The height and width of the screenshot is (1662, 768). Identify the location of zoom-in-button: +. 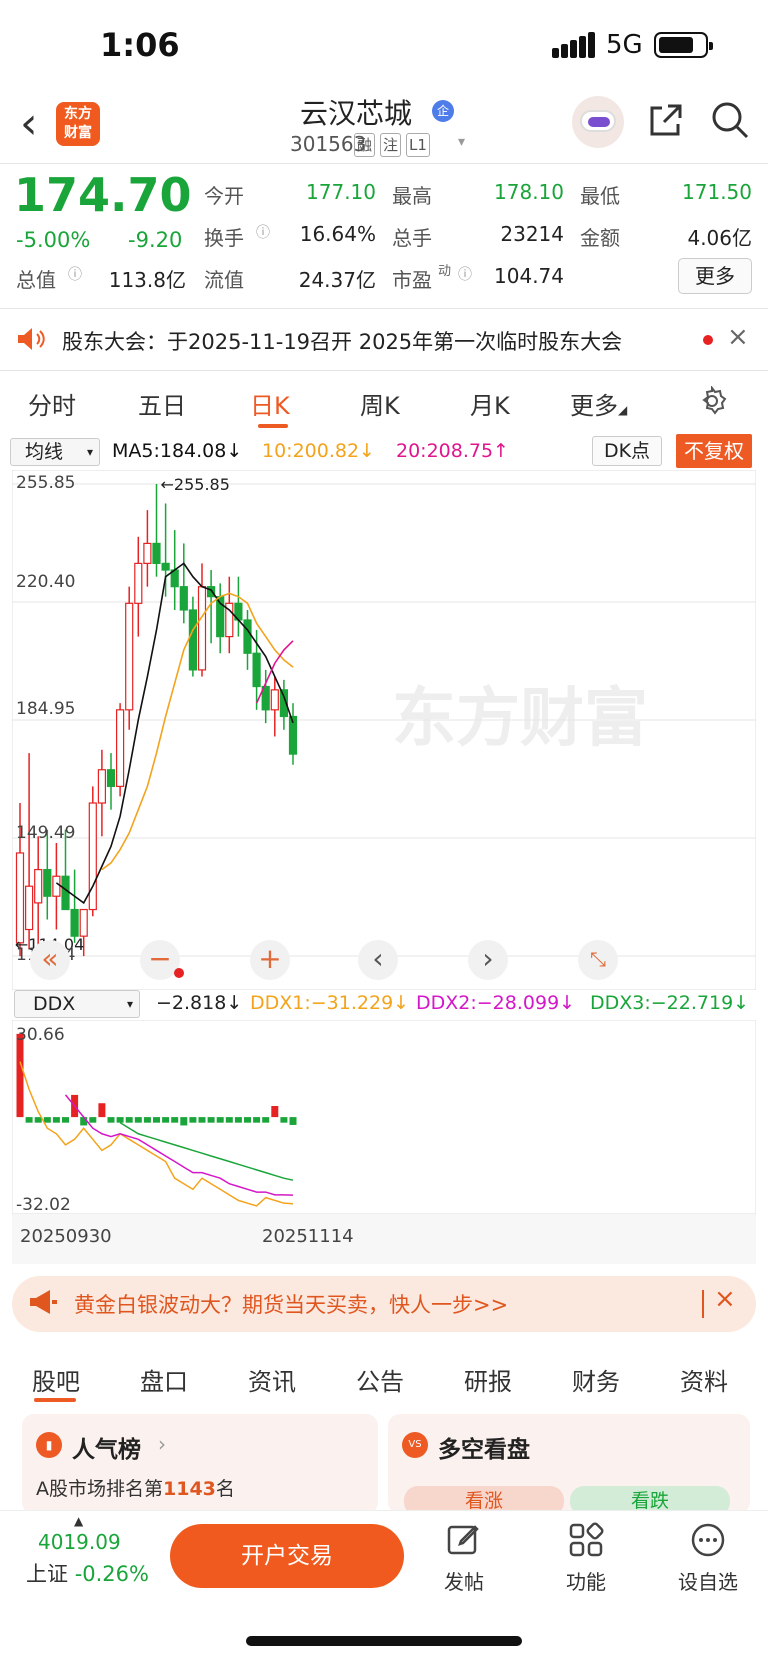
(270, 960).